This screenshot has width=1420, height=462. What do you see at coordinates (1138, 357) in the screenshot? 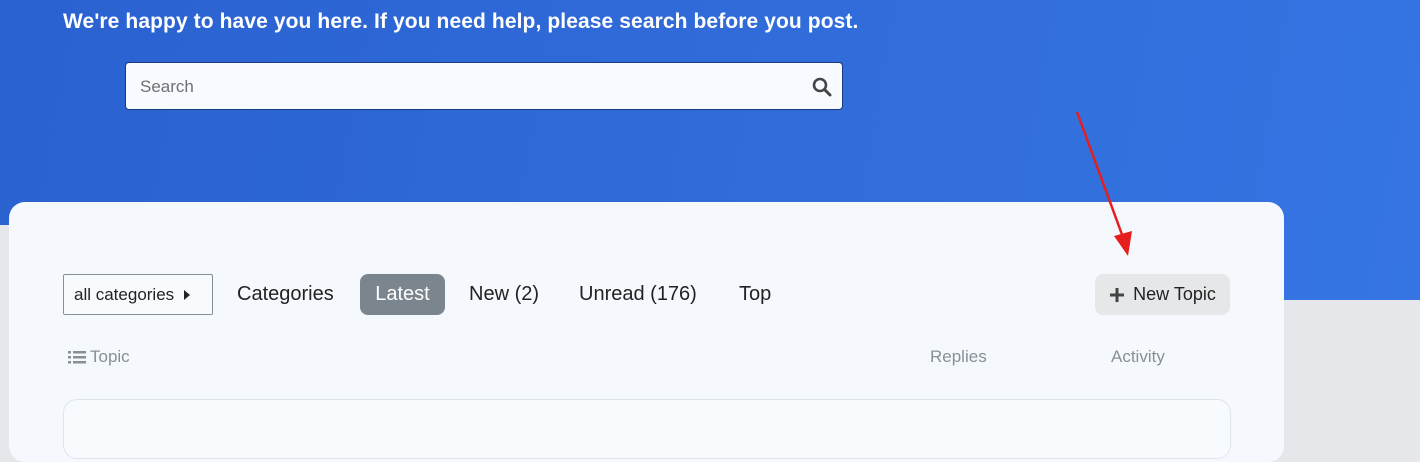
I see `column-activity: Activity` at bounding box center [1138, 357].